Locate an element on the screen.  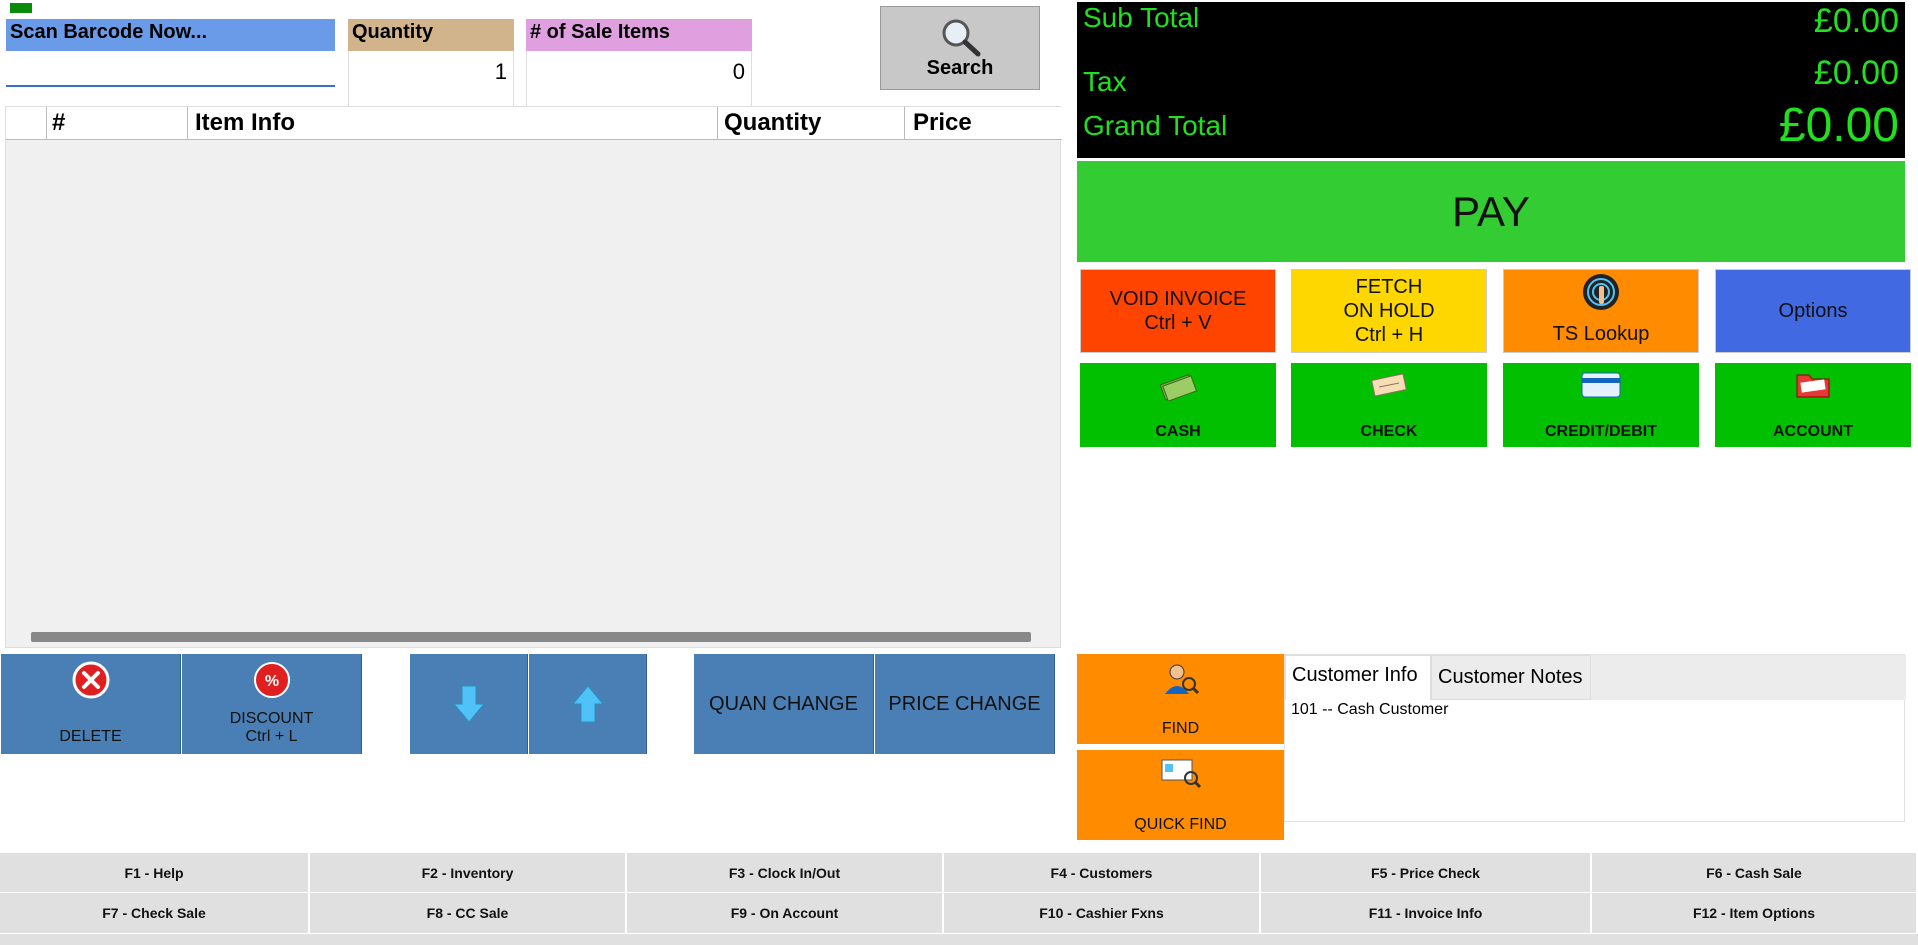
f7-check-sale-button: F7 - Check Sale is located at coordinates (155, 913).